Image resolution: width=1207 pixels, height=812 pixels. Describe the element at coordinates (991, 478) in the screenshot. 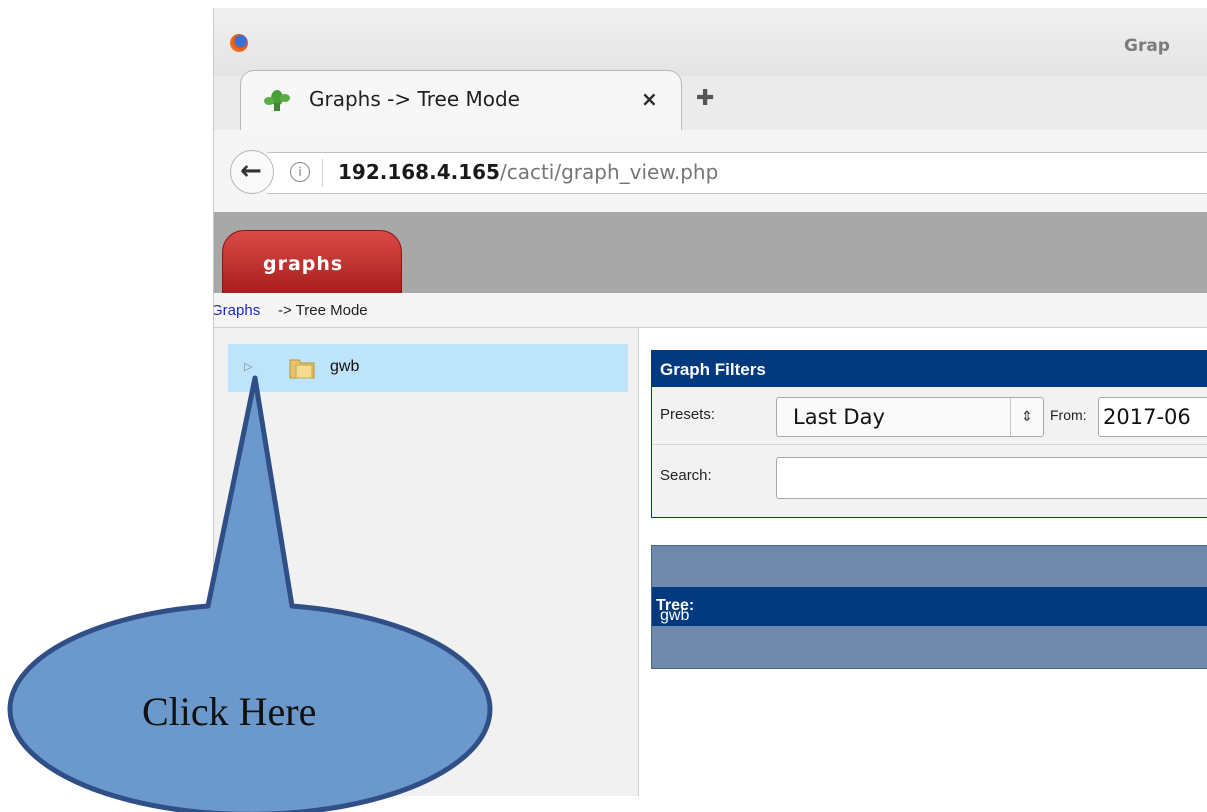

I see `search-input` at that location.